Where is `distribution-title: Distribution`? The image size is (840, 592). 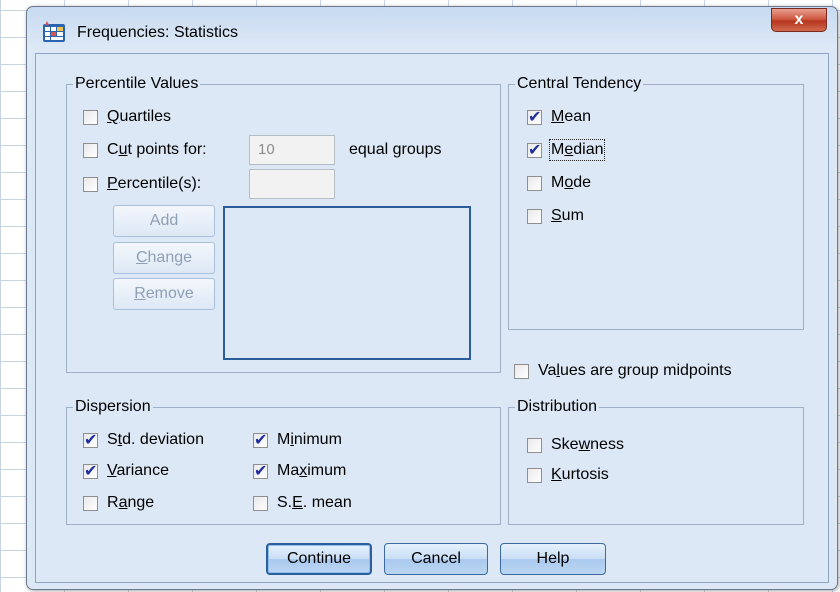 distribution-title: Distribution is located at coordinates (557, 407).